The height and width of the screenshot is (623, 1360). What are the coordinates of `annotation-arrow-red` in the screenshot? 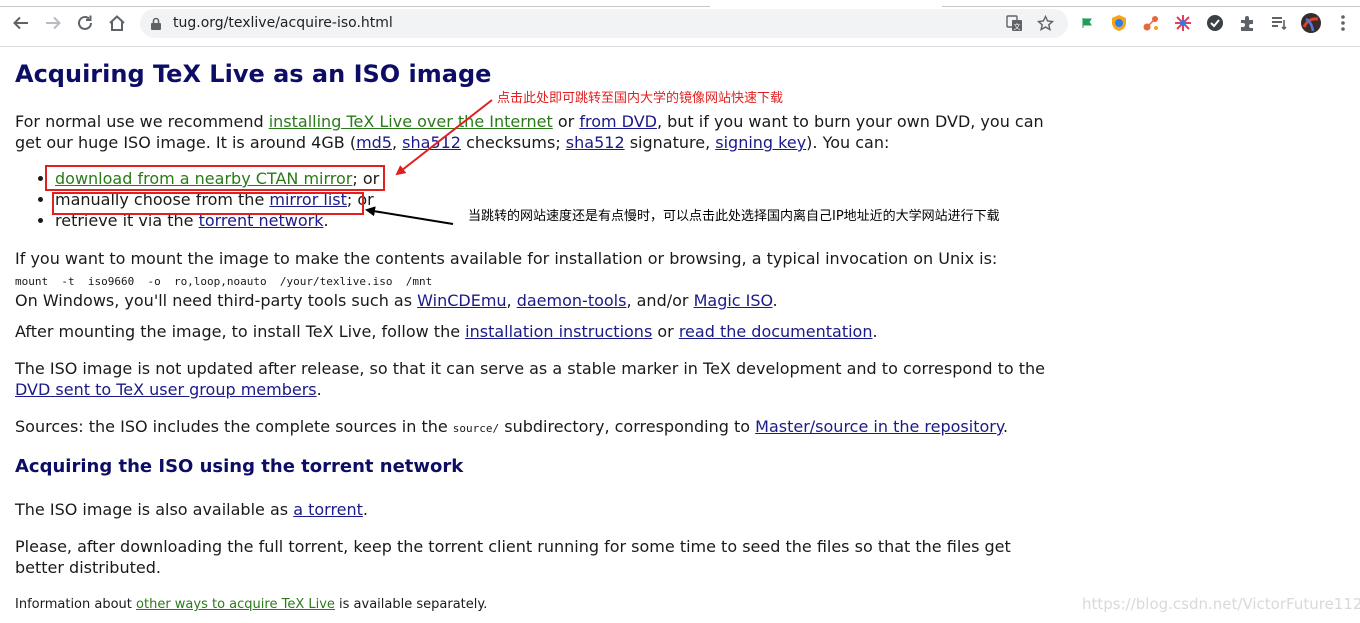 It's located at (444, 137).